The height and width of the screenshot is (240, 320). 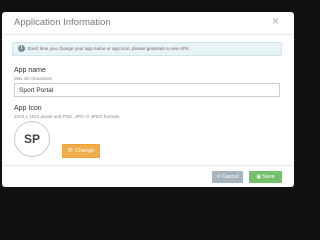 What do you see at coordinates (84, 151) in the screenshot?
I see `change-button-label: Change` at bounding box center [84, 151].